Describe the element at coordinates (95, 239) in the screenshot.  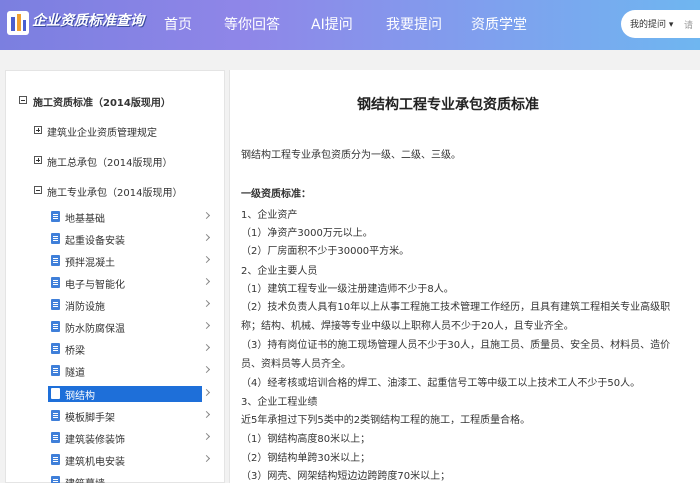
I see `sidebar-item-lifting-equipment: 起重设备安装` at that location.